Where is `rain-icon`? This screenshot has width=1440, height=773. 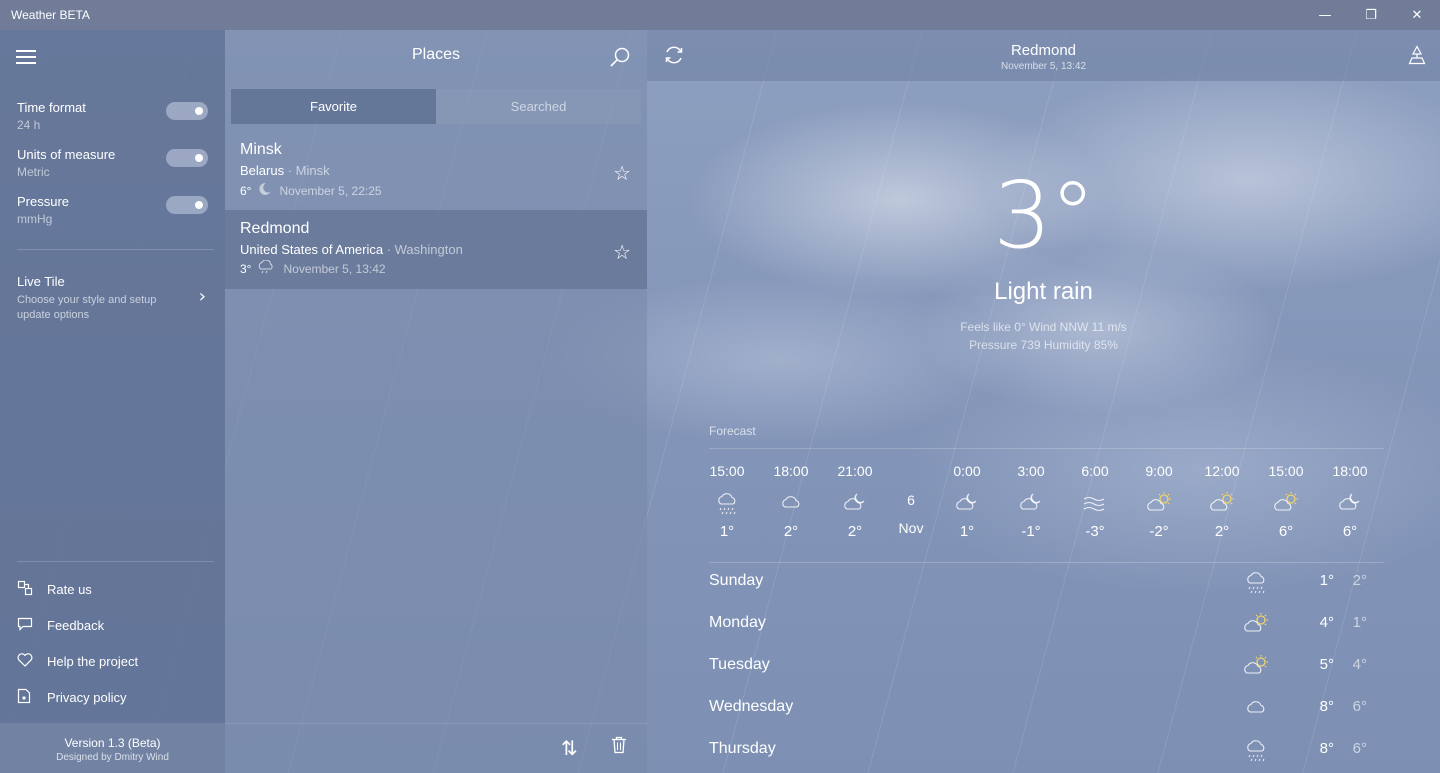 rain-icon is located at coordinates (1256, 583).